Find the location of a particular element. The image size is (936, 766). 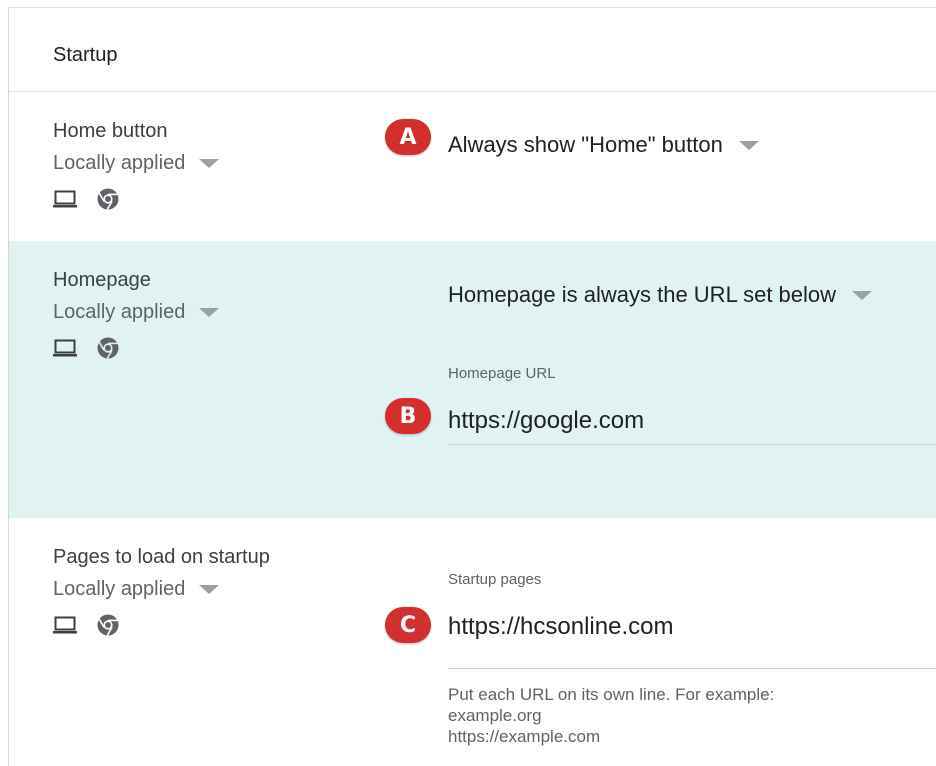

section-header: Startup is located at coordinates (472, 50).